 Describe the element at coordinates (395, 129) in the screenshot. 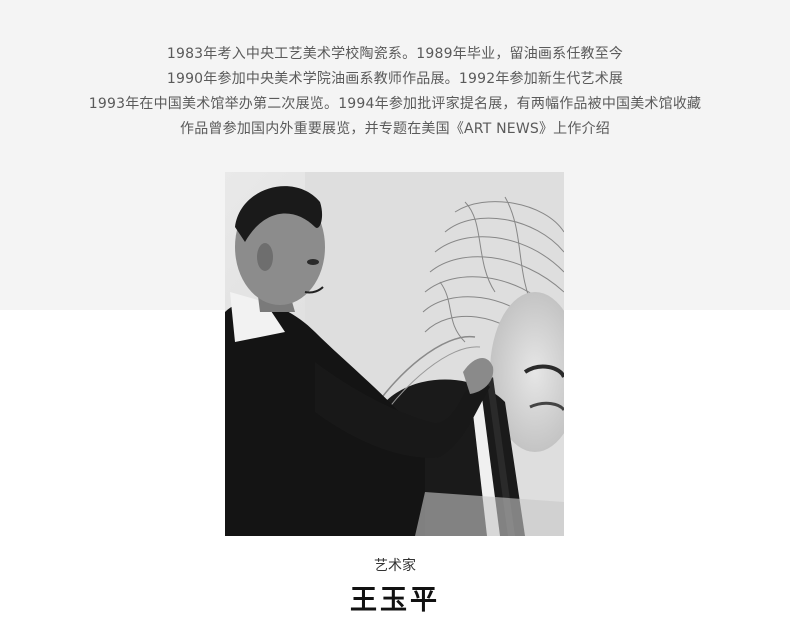

I see `biography-line: 作品曾参加国内外重要展览，并专题在美国《ART NEWS》上作介绍` at that location.